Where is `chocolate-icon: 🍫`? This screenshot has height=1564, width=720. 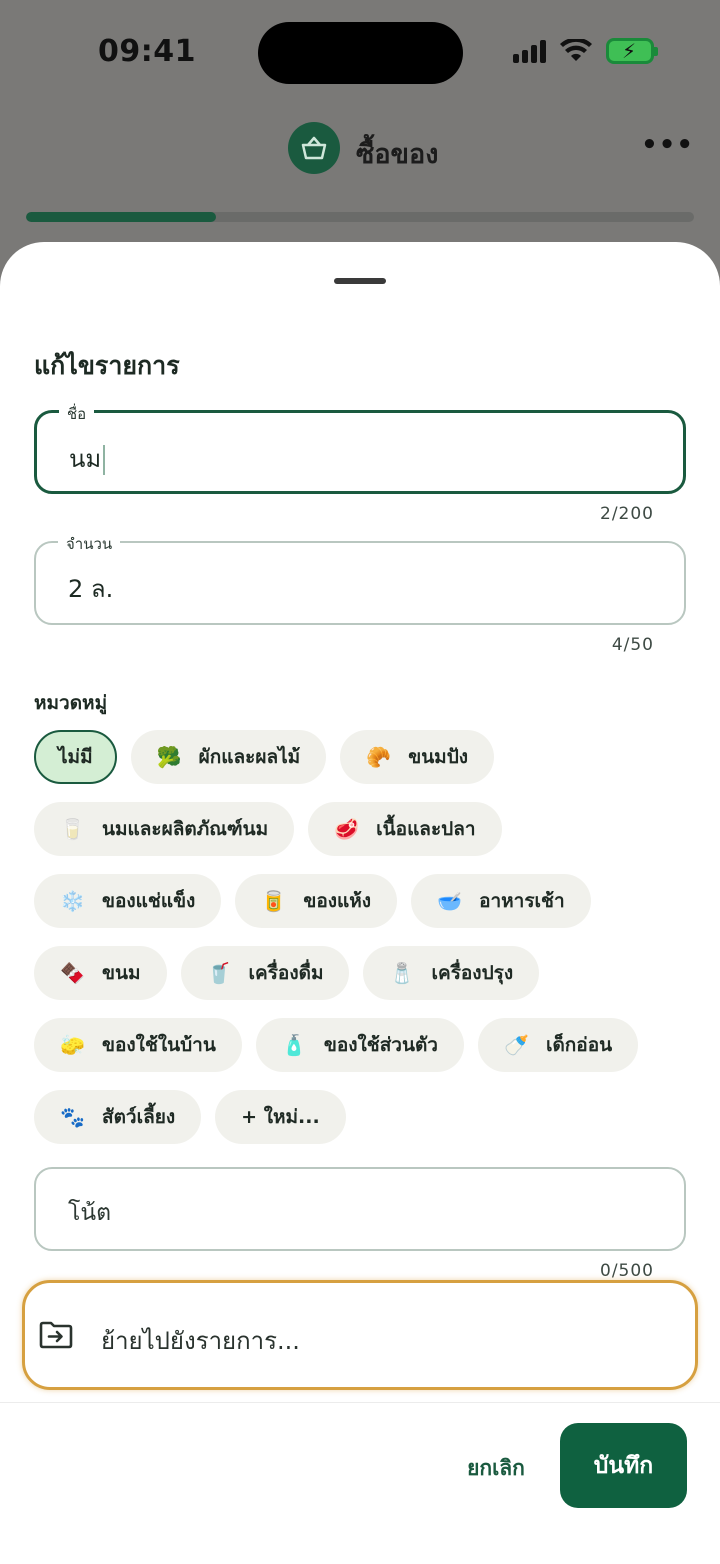 chocolate-icon: 🍫 is located at coordinates (72, 973).